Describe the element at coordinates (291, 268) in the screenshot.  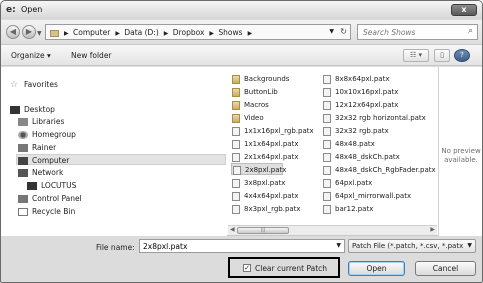
I see `clear-patch-label: Clear current Patch` at that location.